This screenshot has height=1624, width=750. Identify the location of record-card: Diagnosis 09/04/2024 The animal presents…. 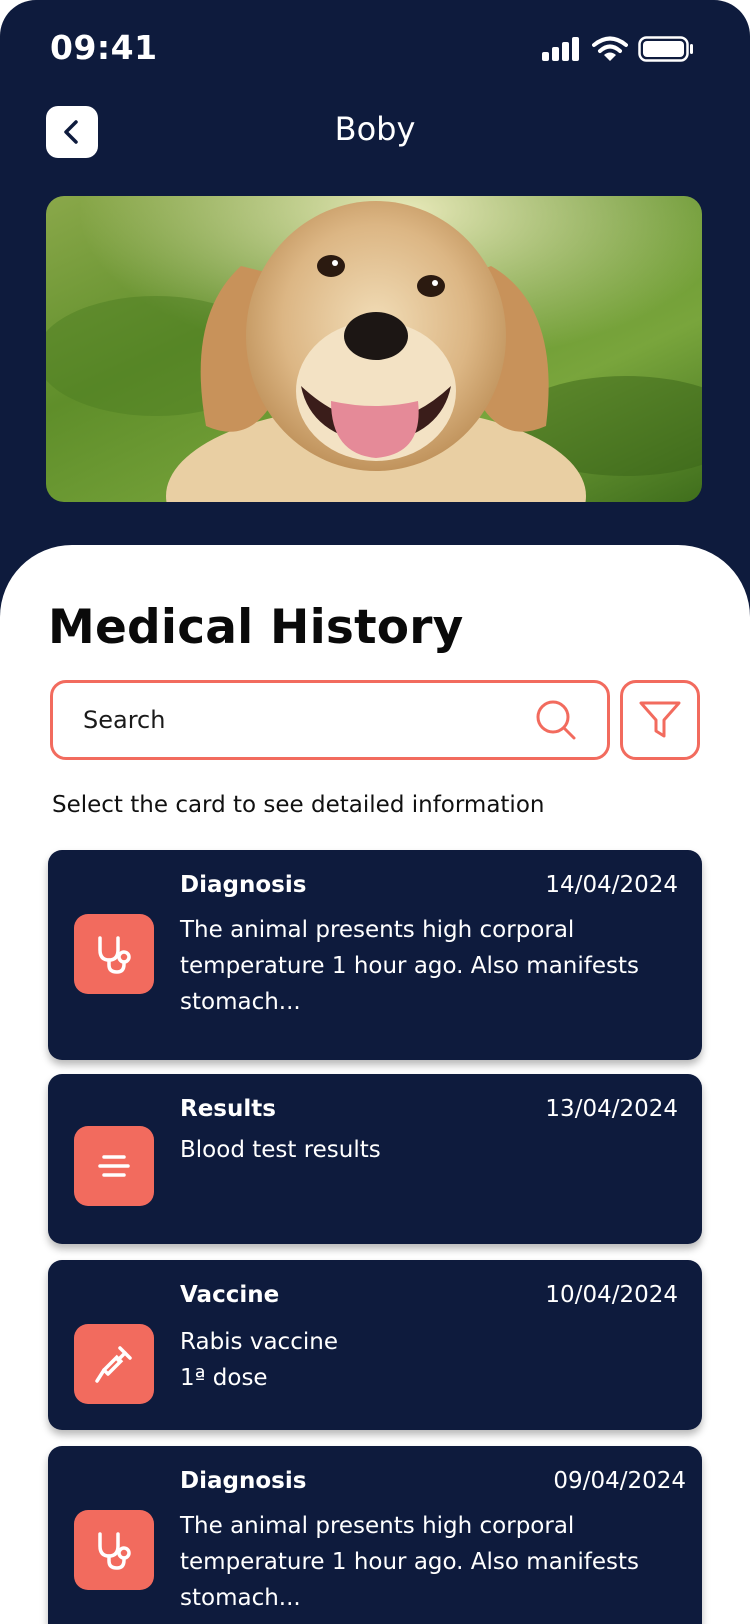
(375, 1535).